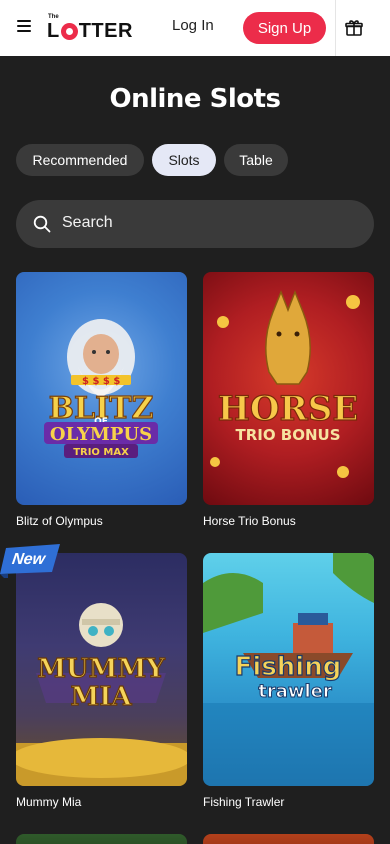 The image size is (390, 844). Describe the element at coordinates (195, 224) in the screenshot. I see `search-input: Search` at that location.